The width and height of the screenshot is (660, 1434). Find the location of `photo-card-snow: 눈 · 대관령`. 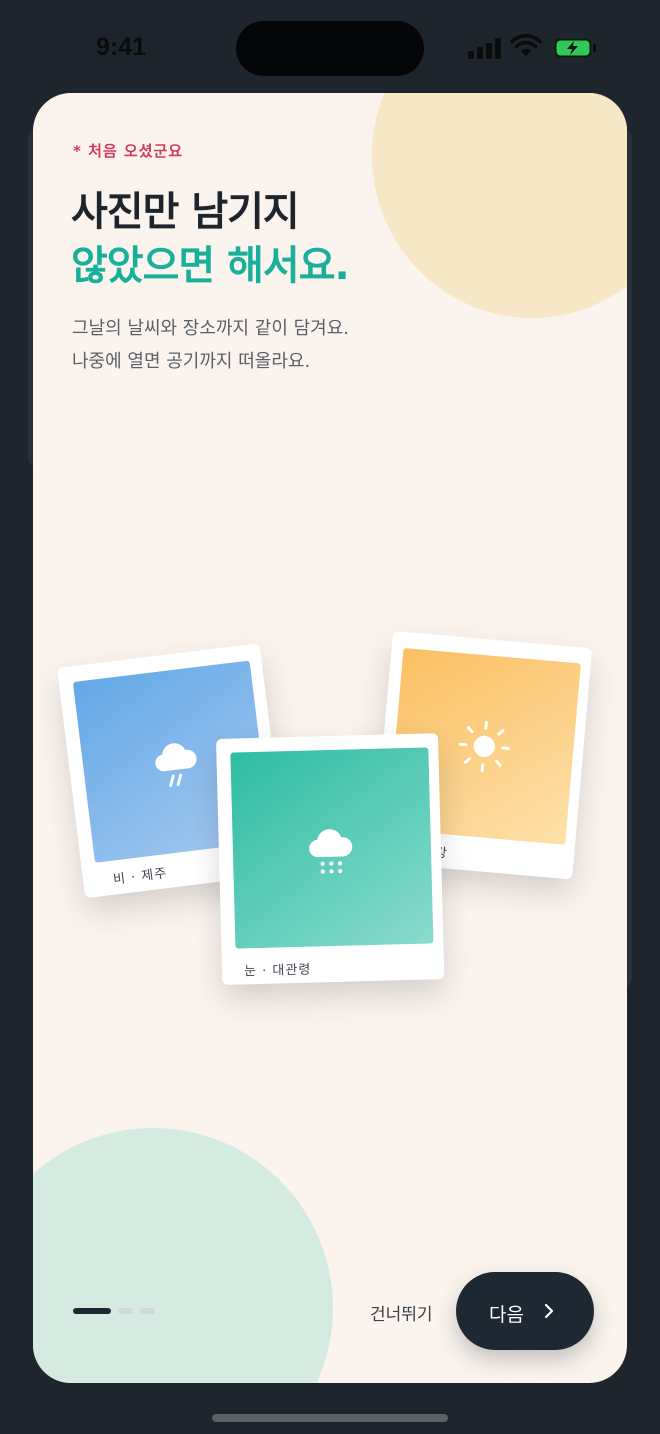

photo-card-snow: 눈 · 대관령 is located at coordinates (330, 859).